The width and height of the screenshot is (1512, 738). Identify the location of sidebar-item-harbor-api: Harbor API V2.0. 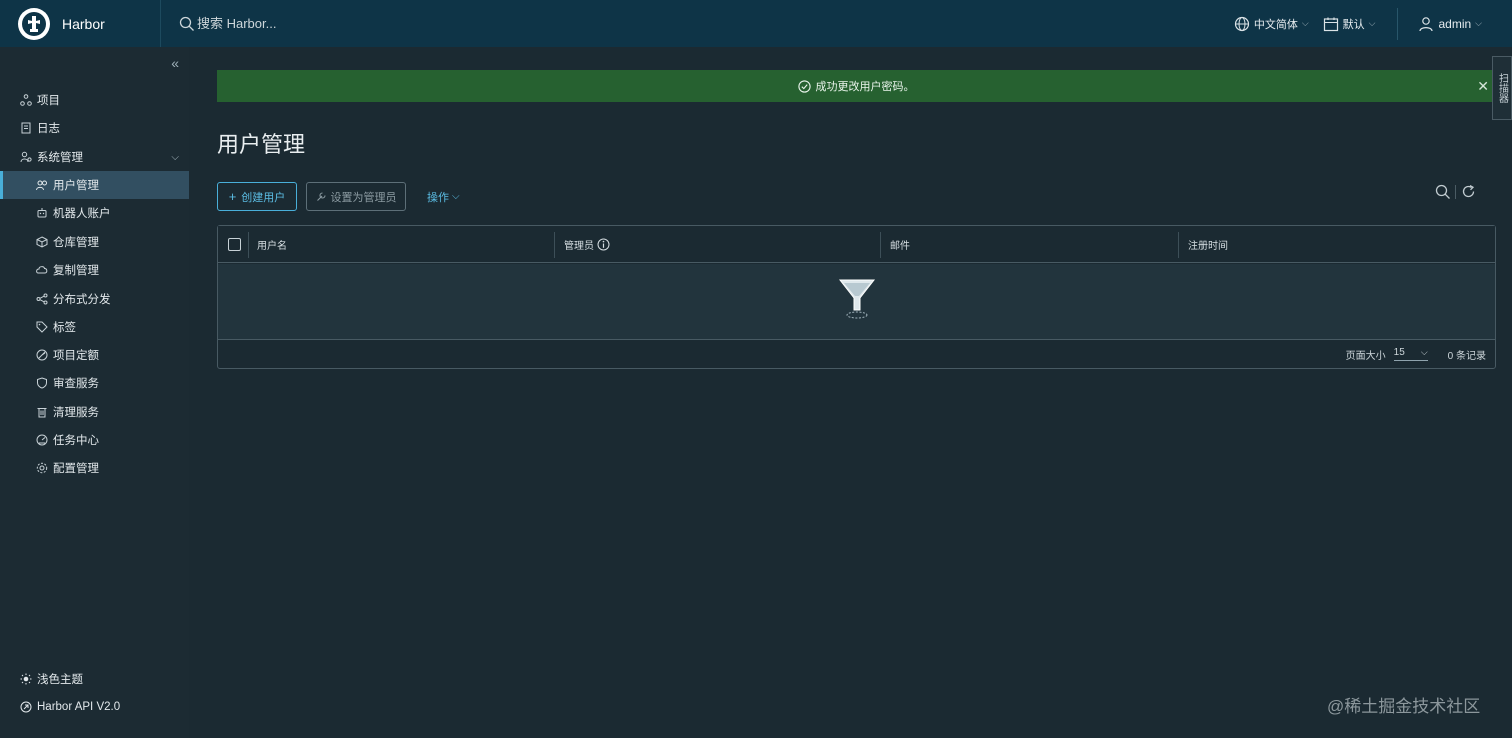
(94, 707).